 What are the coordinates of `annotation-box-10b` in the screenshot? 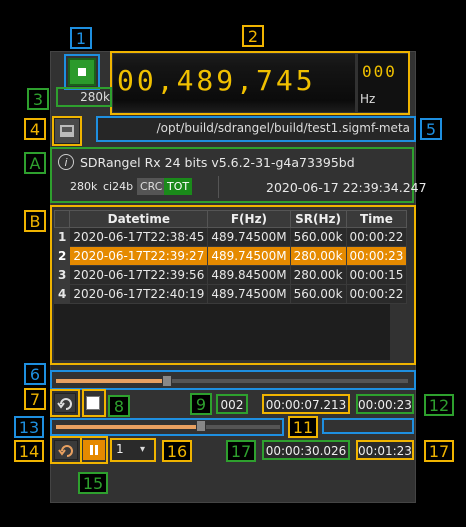 It's located at (368, 426).